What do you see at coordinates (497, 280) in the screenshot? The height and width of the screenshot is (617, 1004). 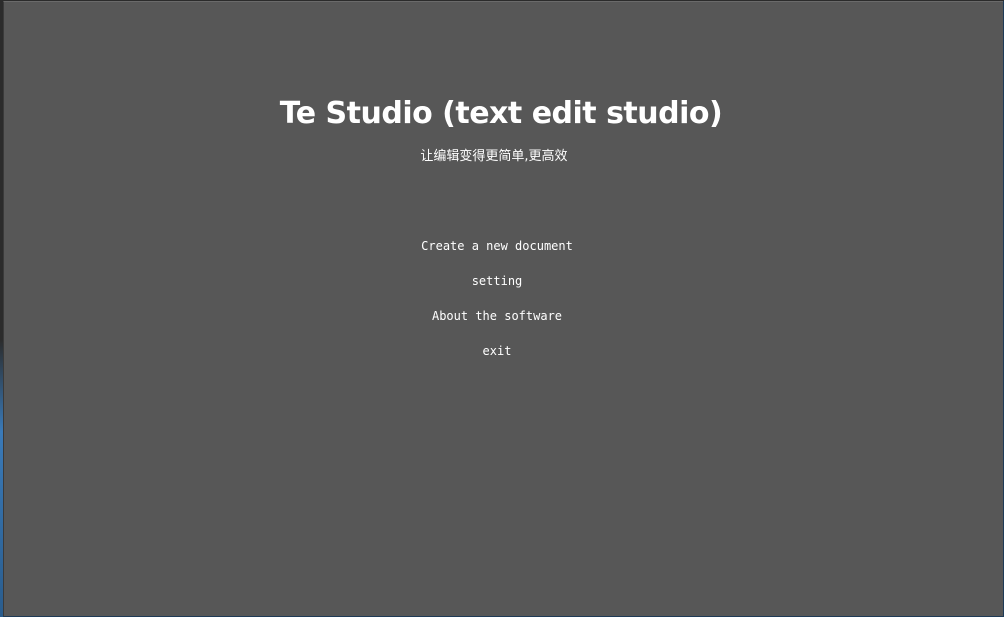 I see `setting-button: setting` at bounding box center [497, 280].